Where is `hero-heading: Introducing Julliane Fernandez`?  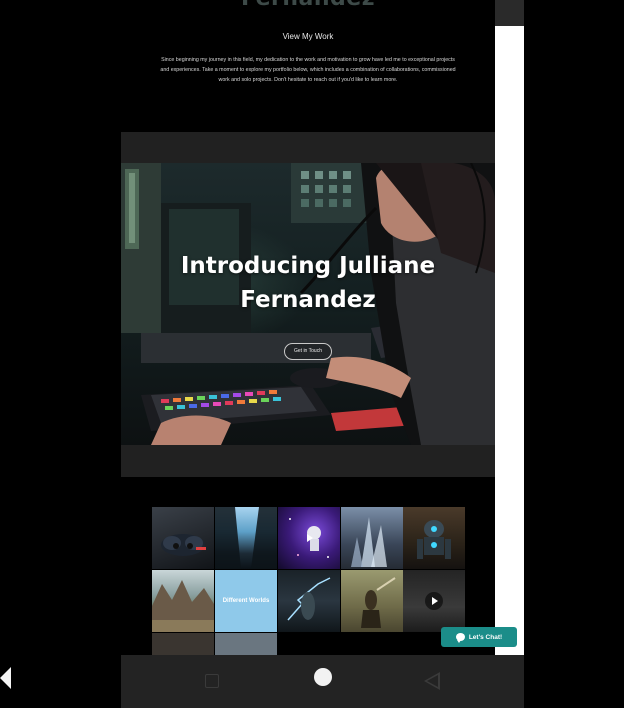
hero-heading: Introducing Julliane Fernandez is located at coordinates (308, 283).